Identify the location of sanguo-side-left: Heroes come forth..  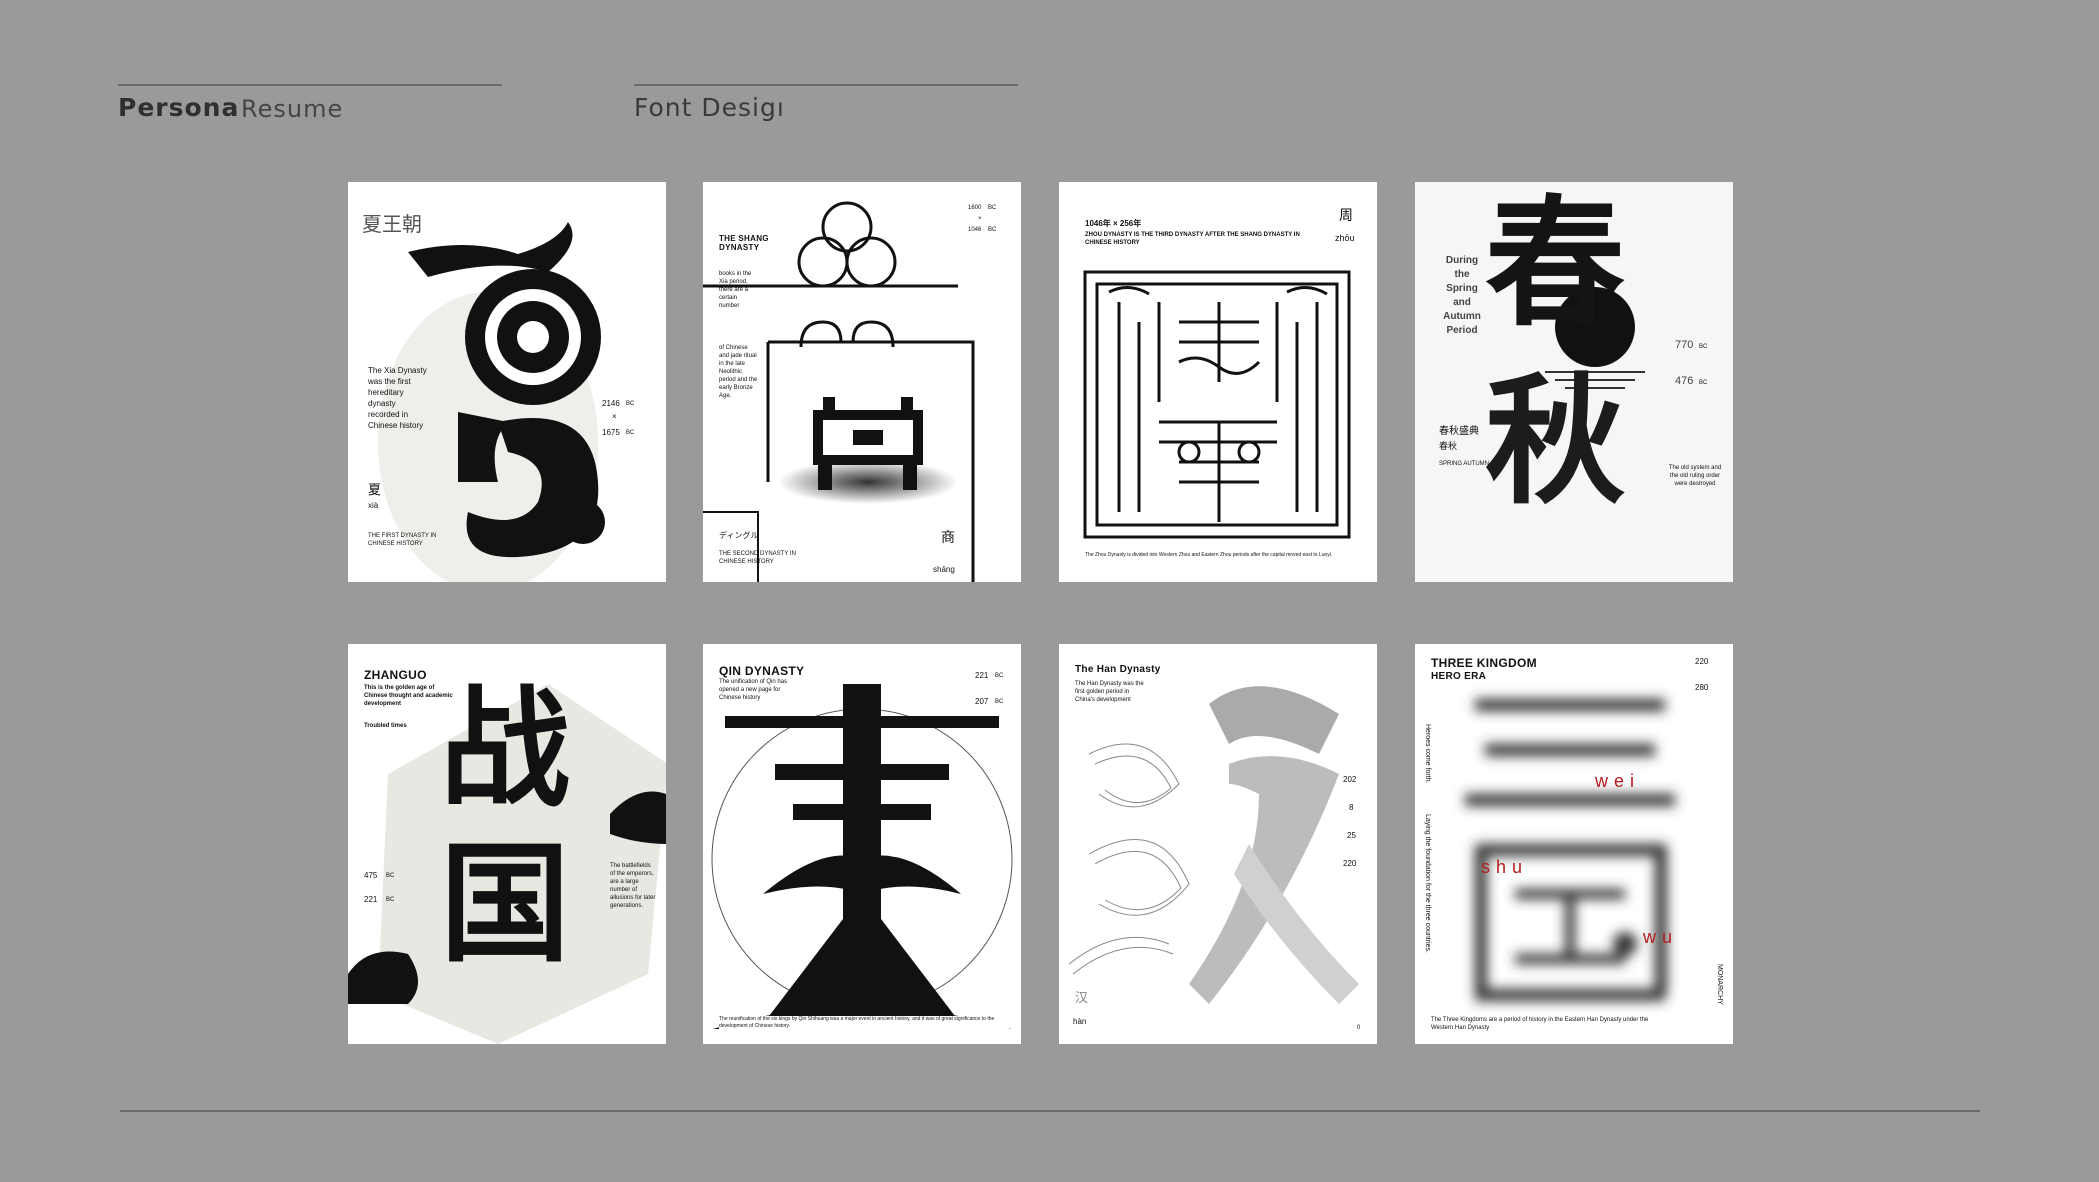
(1427, 754).